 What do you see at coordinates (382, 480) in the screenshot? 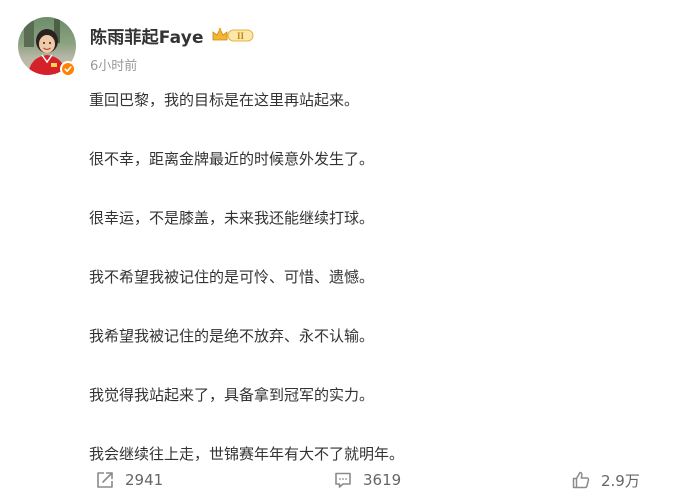
I see `comment-count: 3619` at bounding box center [382, 480].